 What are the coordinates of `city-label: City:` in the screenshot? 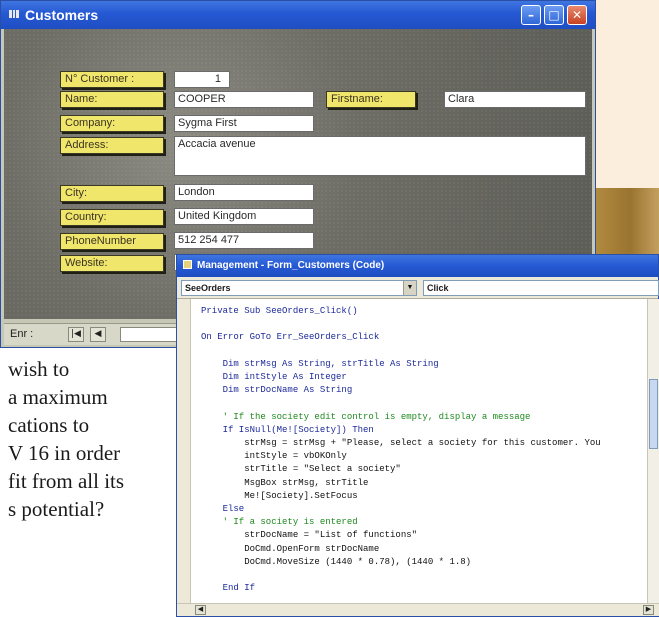 It's located at (112, 193).